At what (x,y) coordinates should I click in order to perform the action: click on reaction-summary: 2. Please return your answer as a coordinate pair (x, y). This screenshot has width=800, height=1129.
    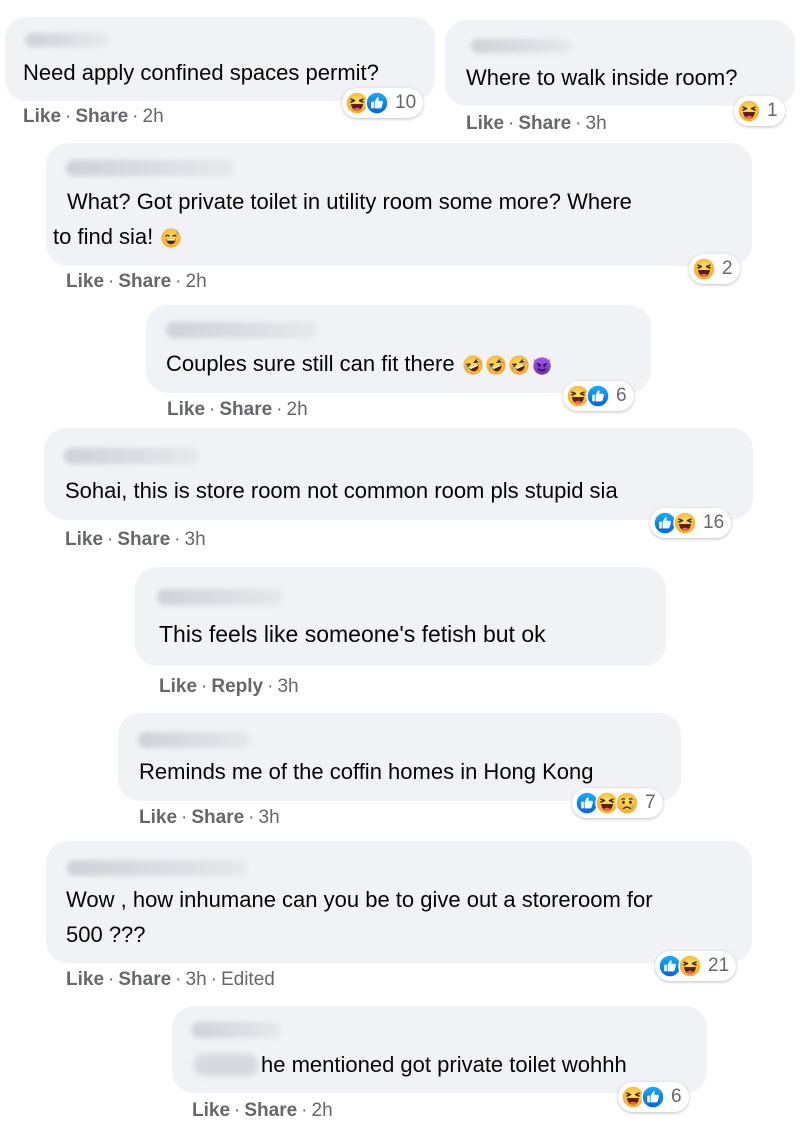
    Looking at the image, I should click on (714, 269).